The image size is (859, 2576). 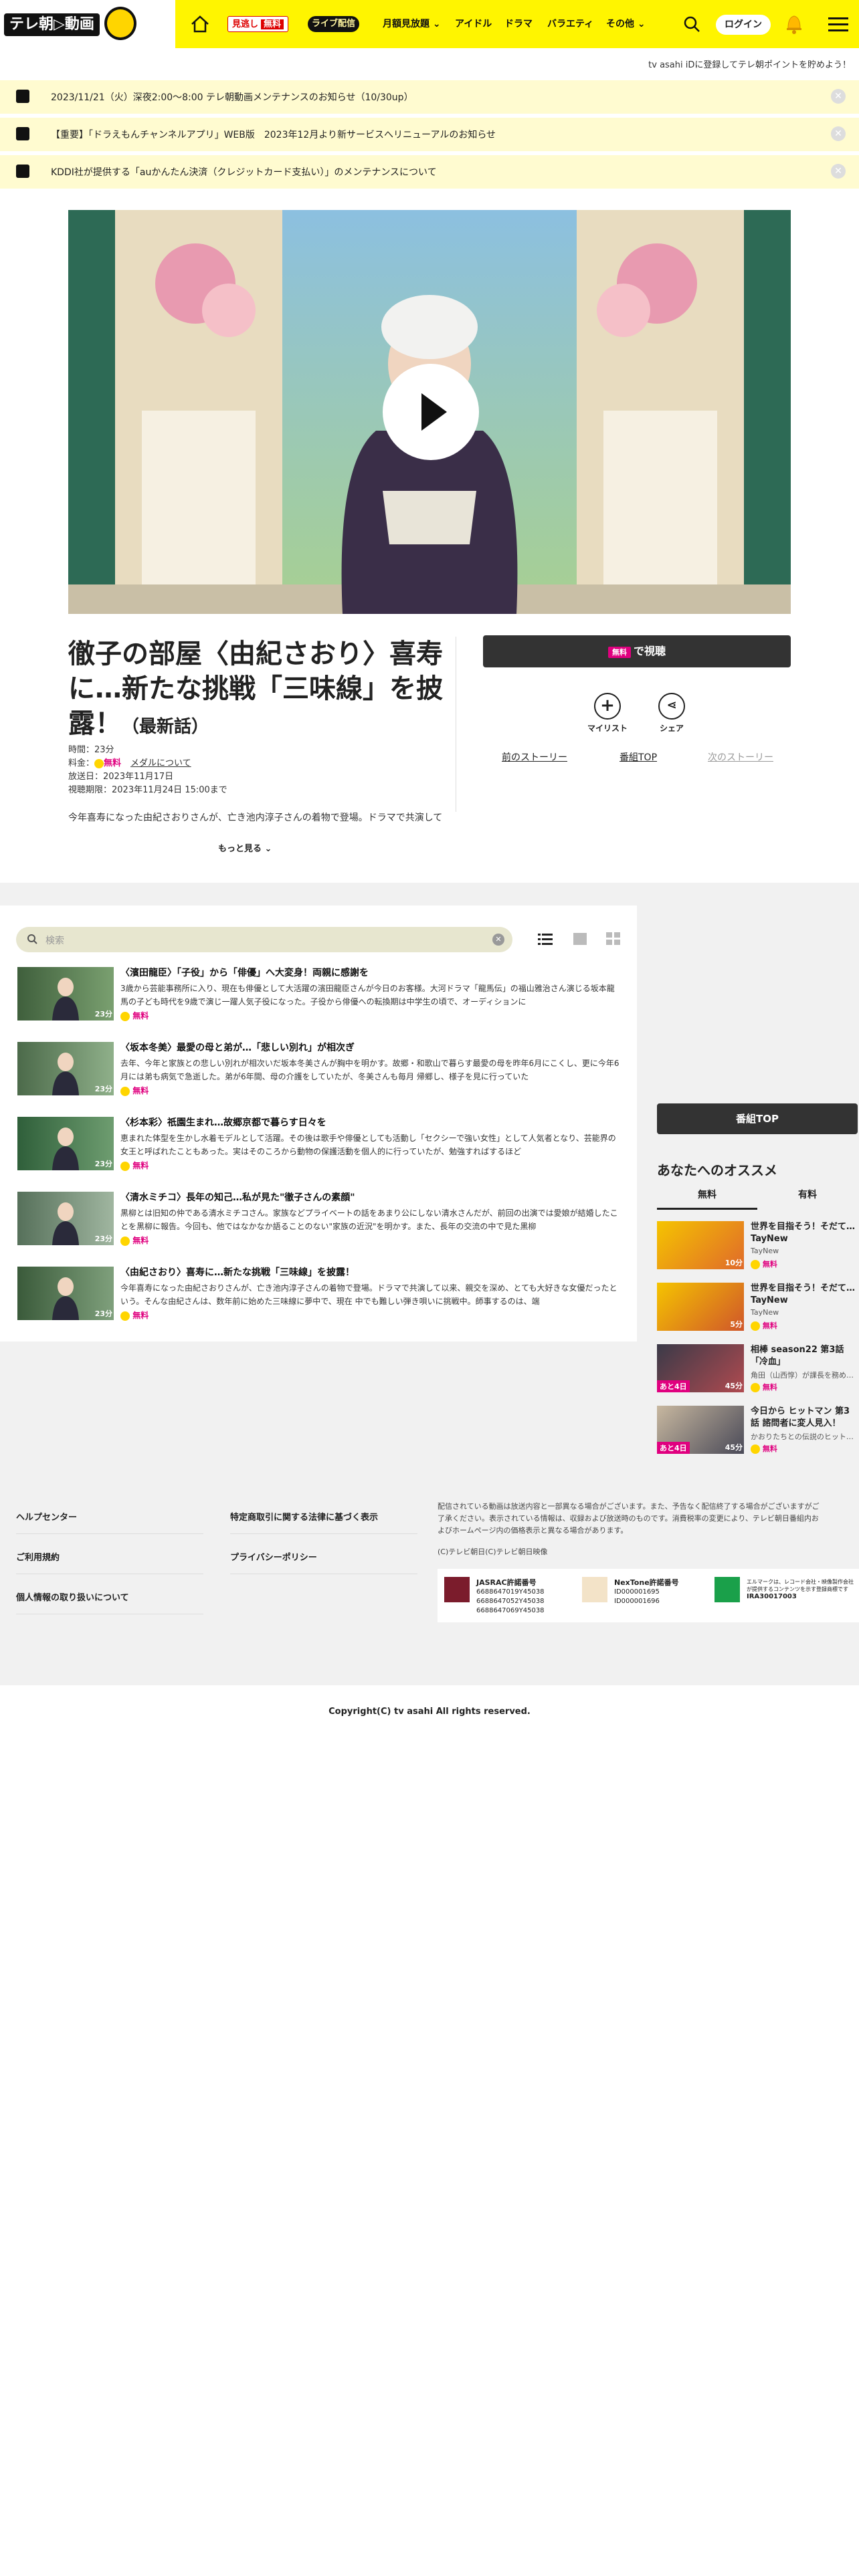 What do you see at coordinates (237, 1272) in the screenshot?
I see `episode-row-title: 〈由紀さおり〉喜寿に…新たな挑戦「三味線」を披露！` at bounding box center [237, 1272].